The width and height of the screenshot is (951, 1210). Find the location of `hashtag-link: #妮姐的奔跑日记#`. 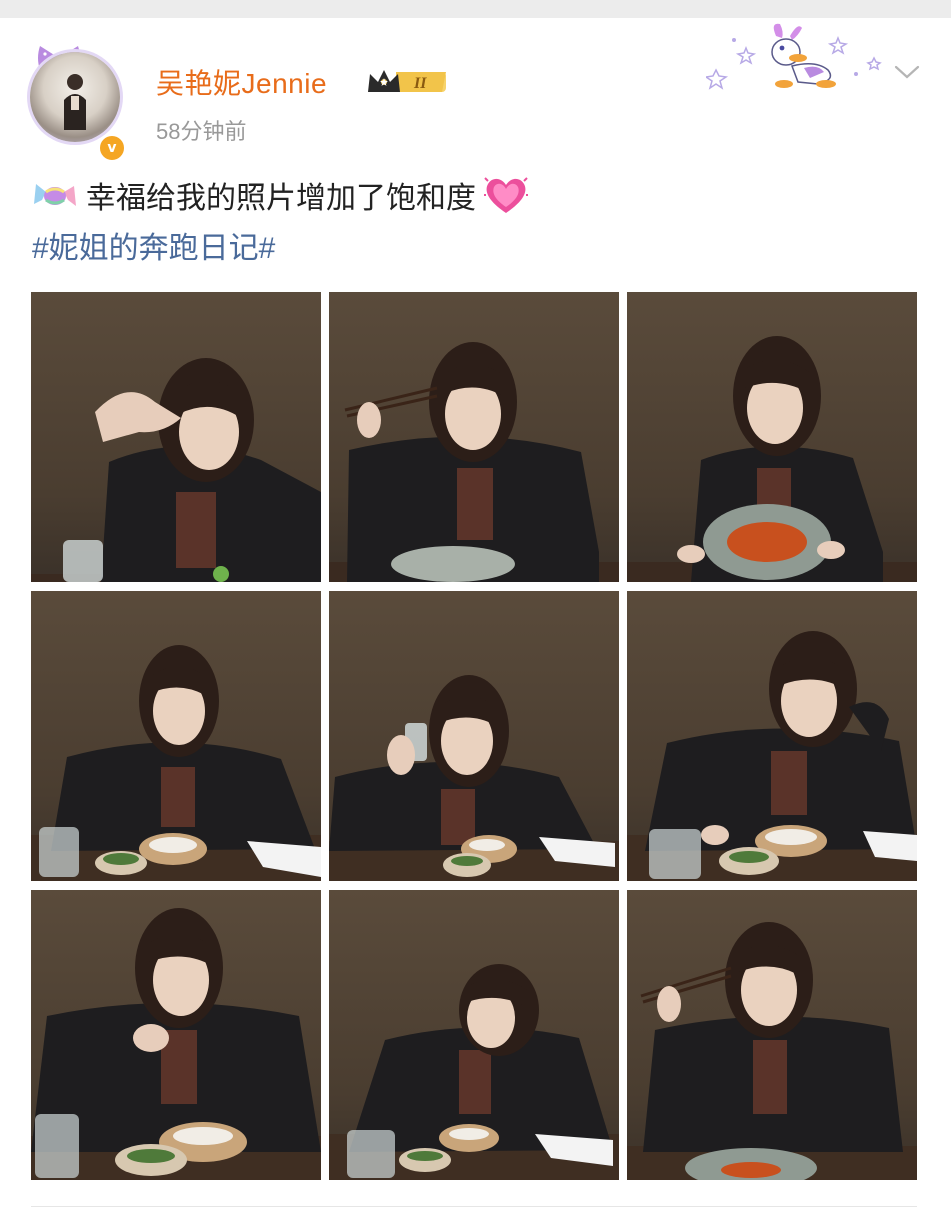

hashtag-link: #妮姐的奔跑日记# is located at coordinates (153, 245).